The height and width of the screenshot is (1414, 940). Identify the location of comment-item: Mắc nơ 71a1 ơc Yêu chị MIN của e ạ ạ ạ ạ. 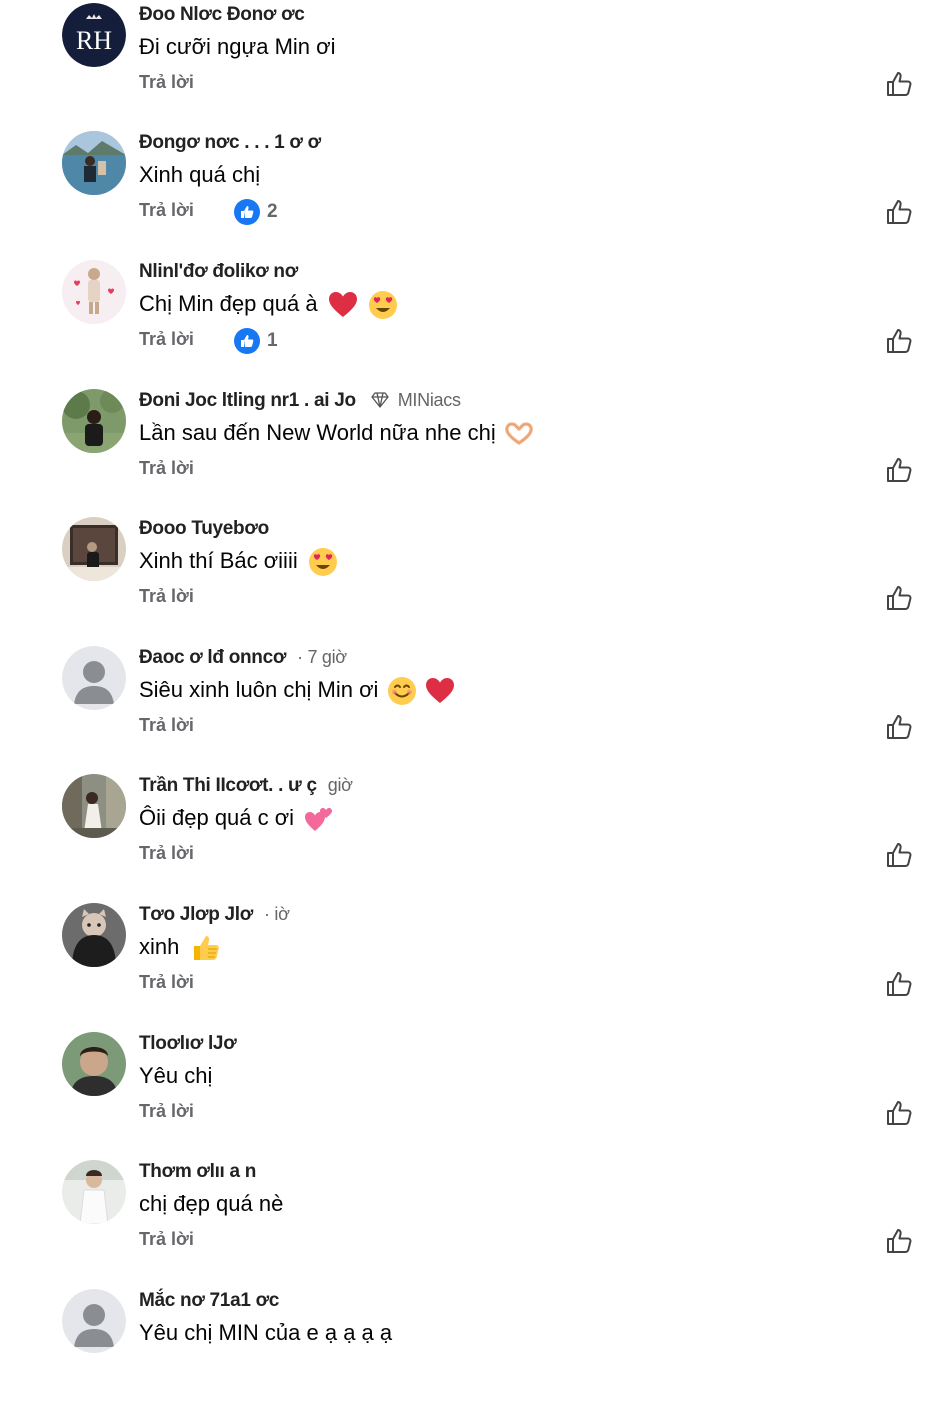
(470, 1350).